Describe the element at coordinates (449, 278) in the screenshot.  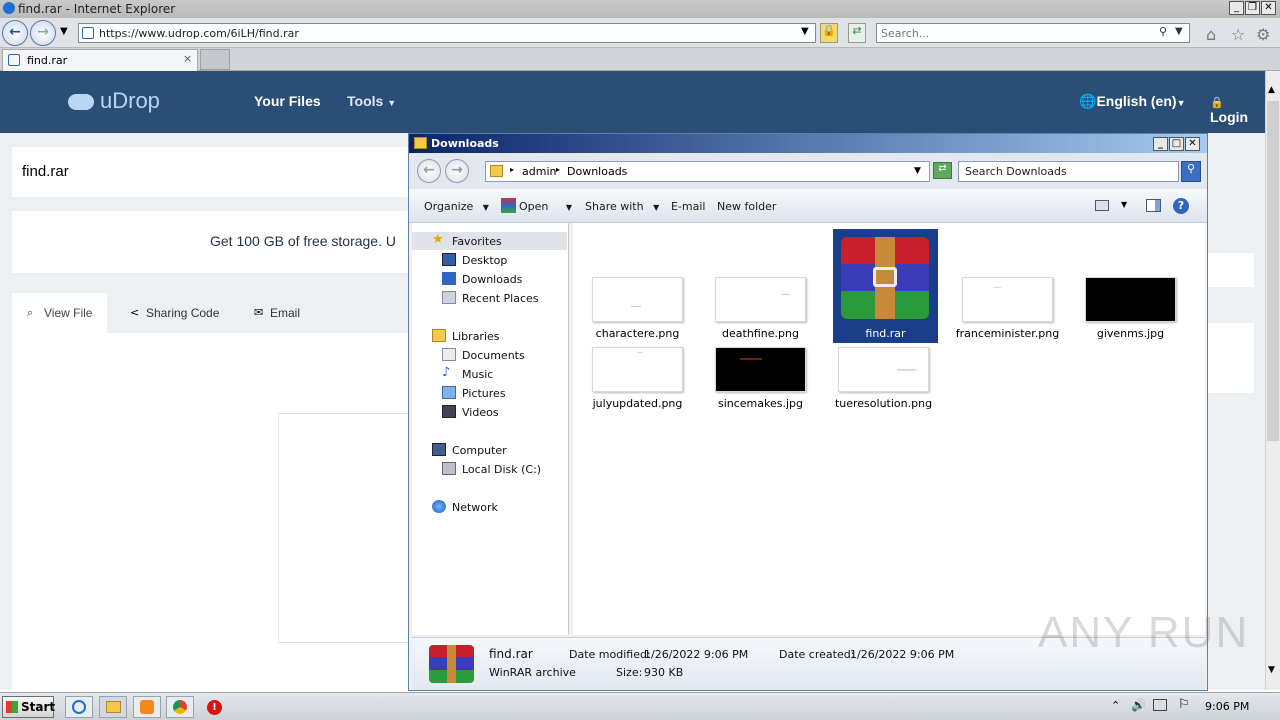
I see `downloads-icon` at that location.